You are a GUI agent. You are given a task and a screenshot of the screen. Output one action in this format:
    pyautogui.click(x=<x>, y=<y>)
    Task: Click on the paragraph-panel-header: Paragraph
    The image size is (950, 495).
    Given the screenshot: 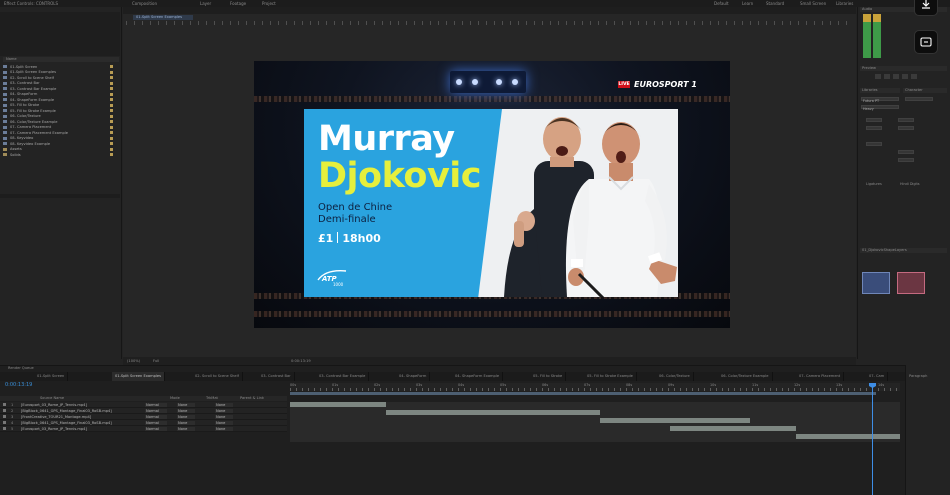 What is the action you would take?
    pyautogui.click(x=918, y=376)
    